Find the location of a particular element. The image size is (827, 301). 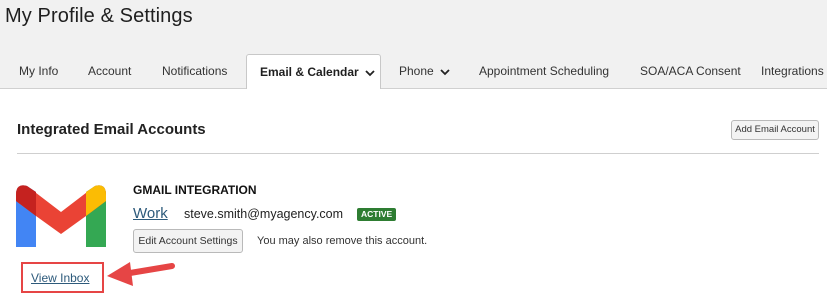

tab-label: Appointment Scheduling is located at coordinates (544, 71).